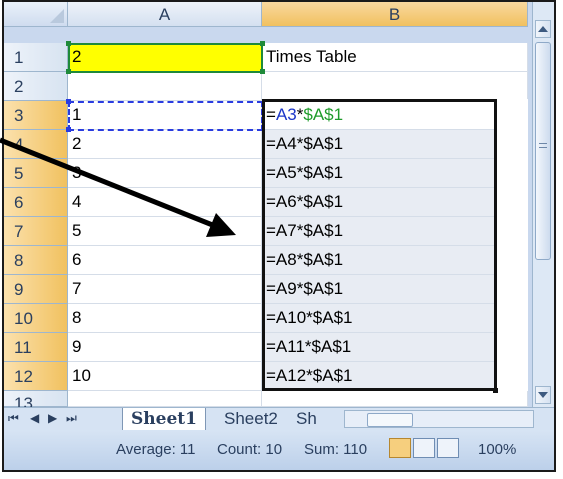  What do you see at coordinates (165, 231) in the screenshot?
I see `cell-a7: 5` at bounding box center [165, 231].